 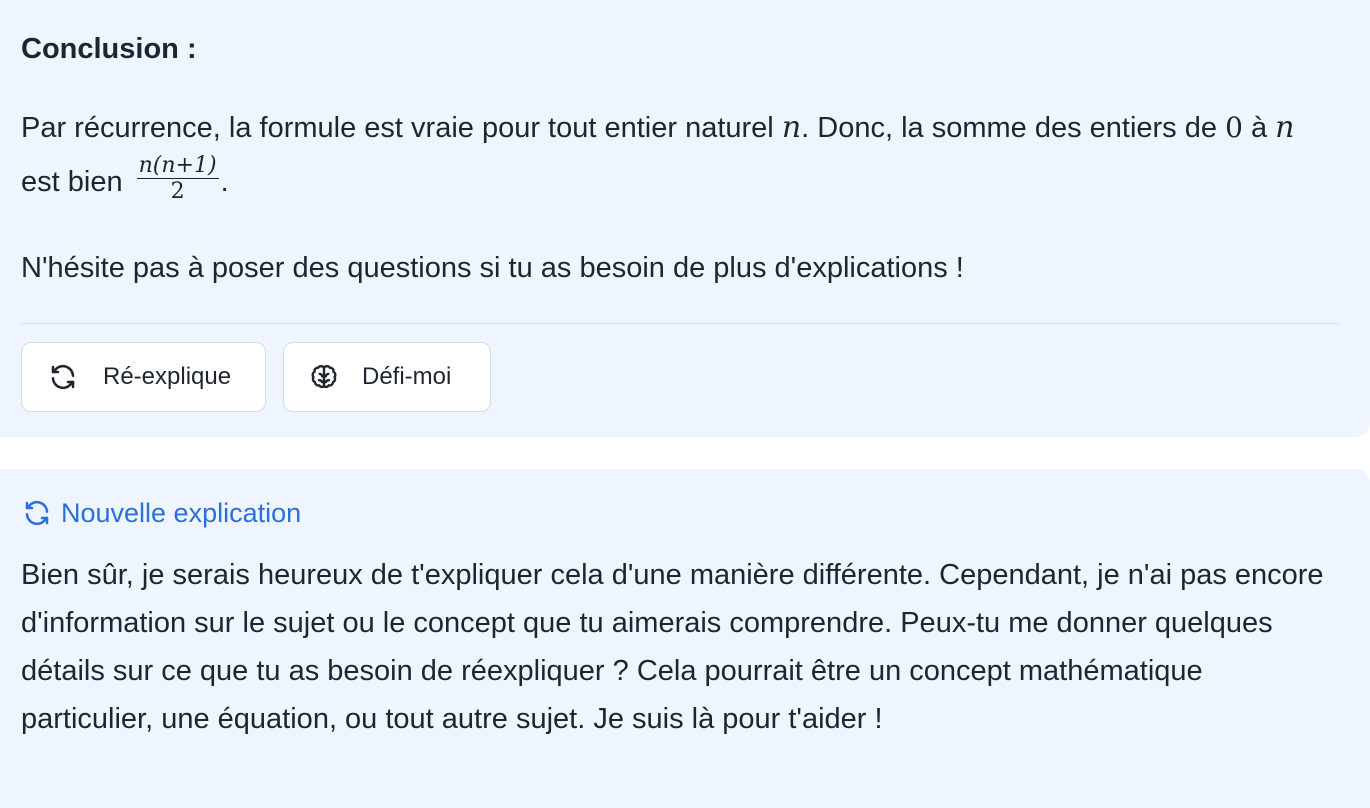 I want to click on fraction-numerator: n(n+1), so click(x=177, y=165).